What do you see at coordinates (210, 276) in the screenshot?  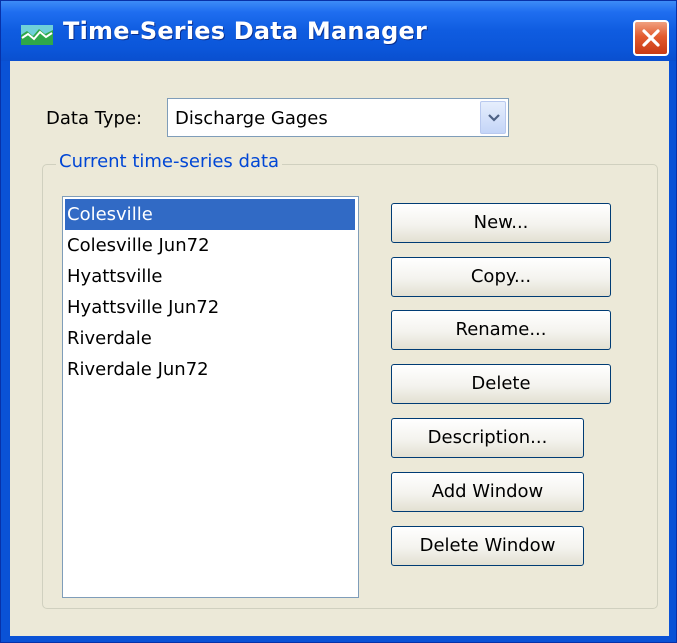 I see `list-item-hyattsville: Hyattsville` at bounding box center [210, 276].